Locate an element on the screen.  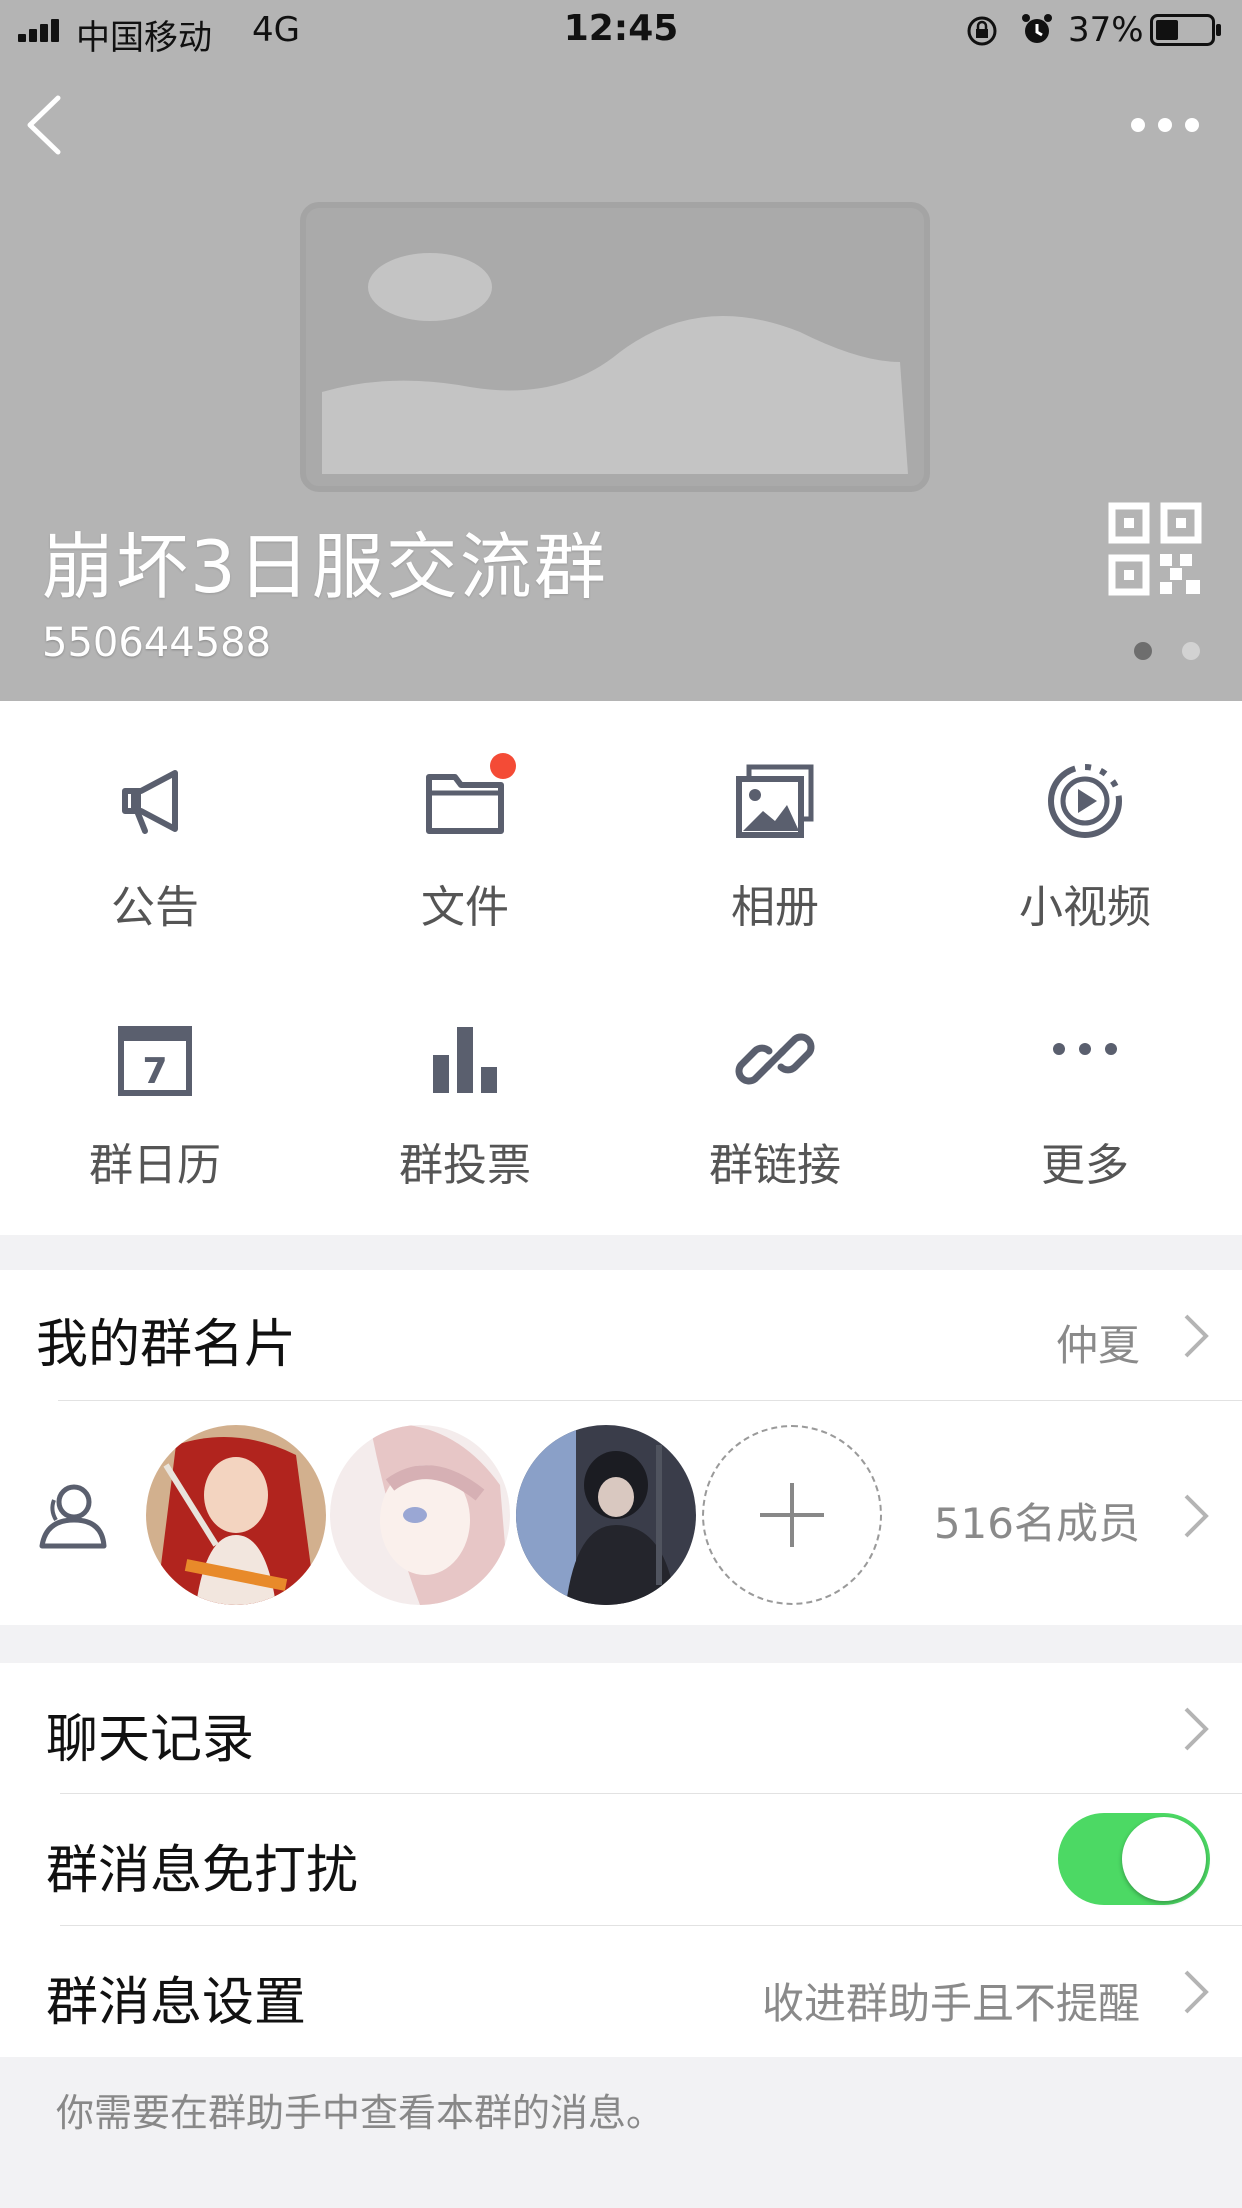
feature-label: 群链接 is located at coordinates (775, 1165).